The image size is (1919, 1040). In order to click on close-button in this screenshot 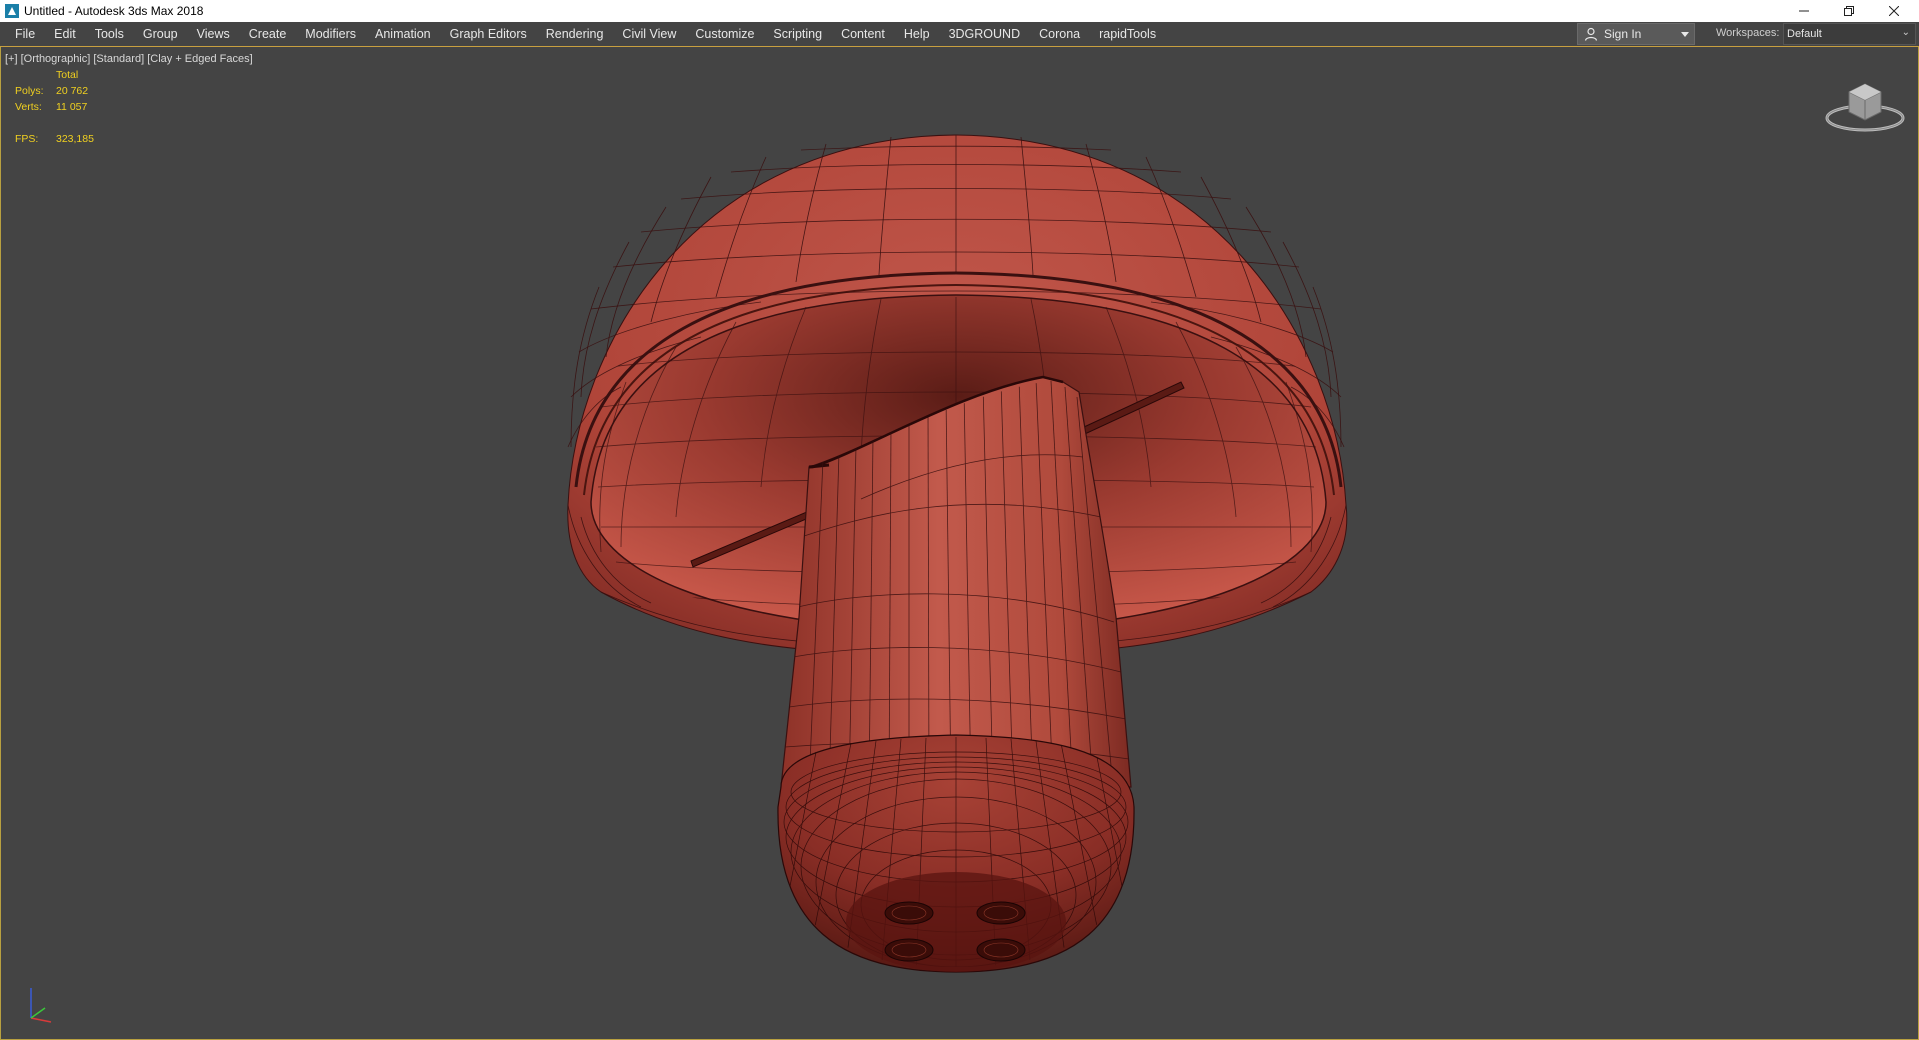, I will do `click(1893, 11)`.